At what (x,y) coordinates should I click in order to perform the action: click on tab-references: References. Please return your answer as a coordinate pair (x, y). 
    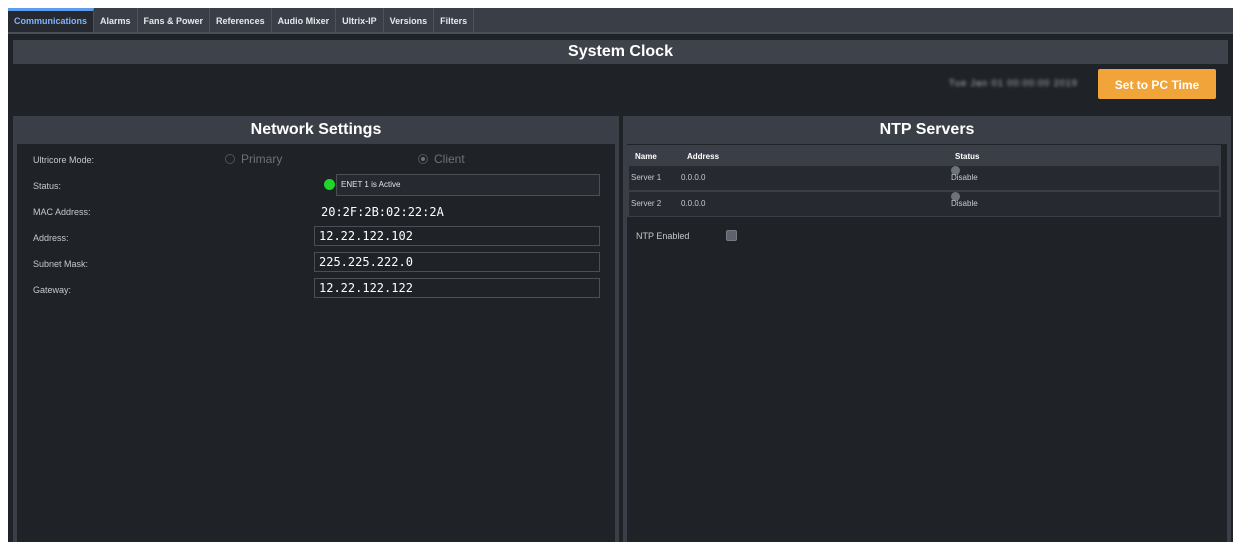
    Looking at the image, I should click on (241, 20).